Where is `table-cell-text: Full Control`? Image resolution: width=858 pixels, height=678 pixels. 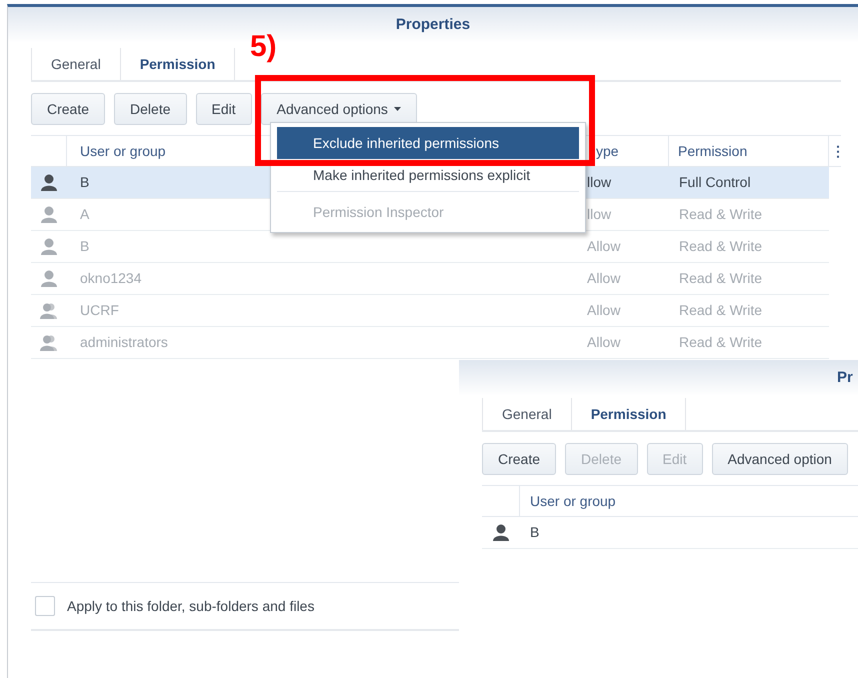
table-cell-text: Full Control is located at coordinates (715, 182).